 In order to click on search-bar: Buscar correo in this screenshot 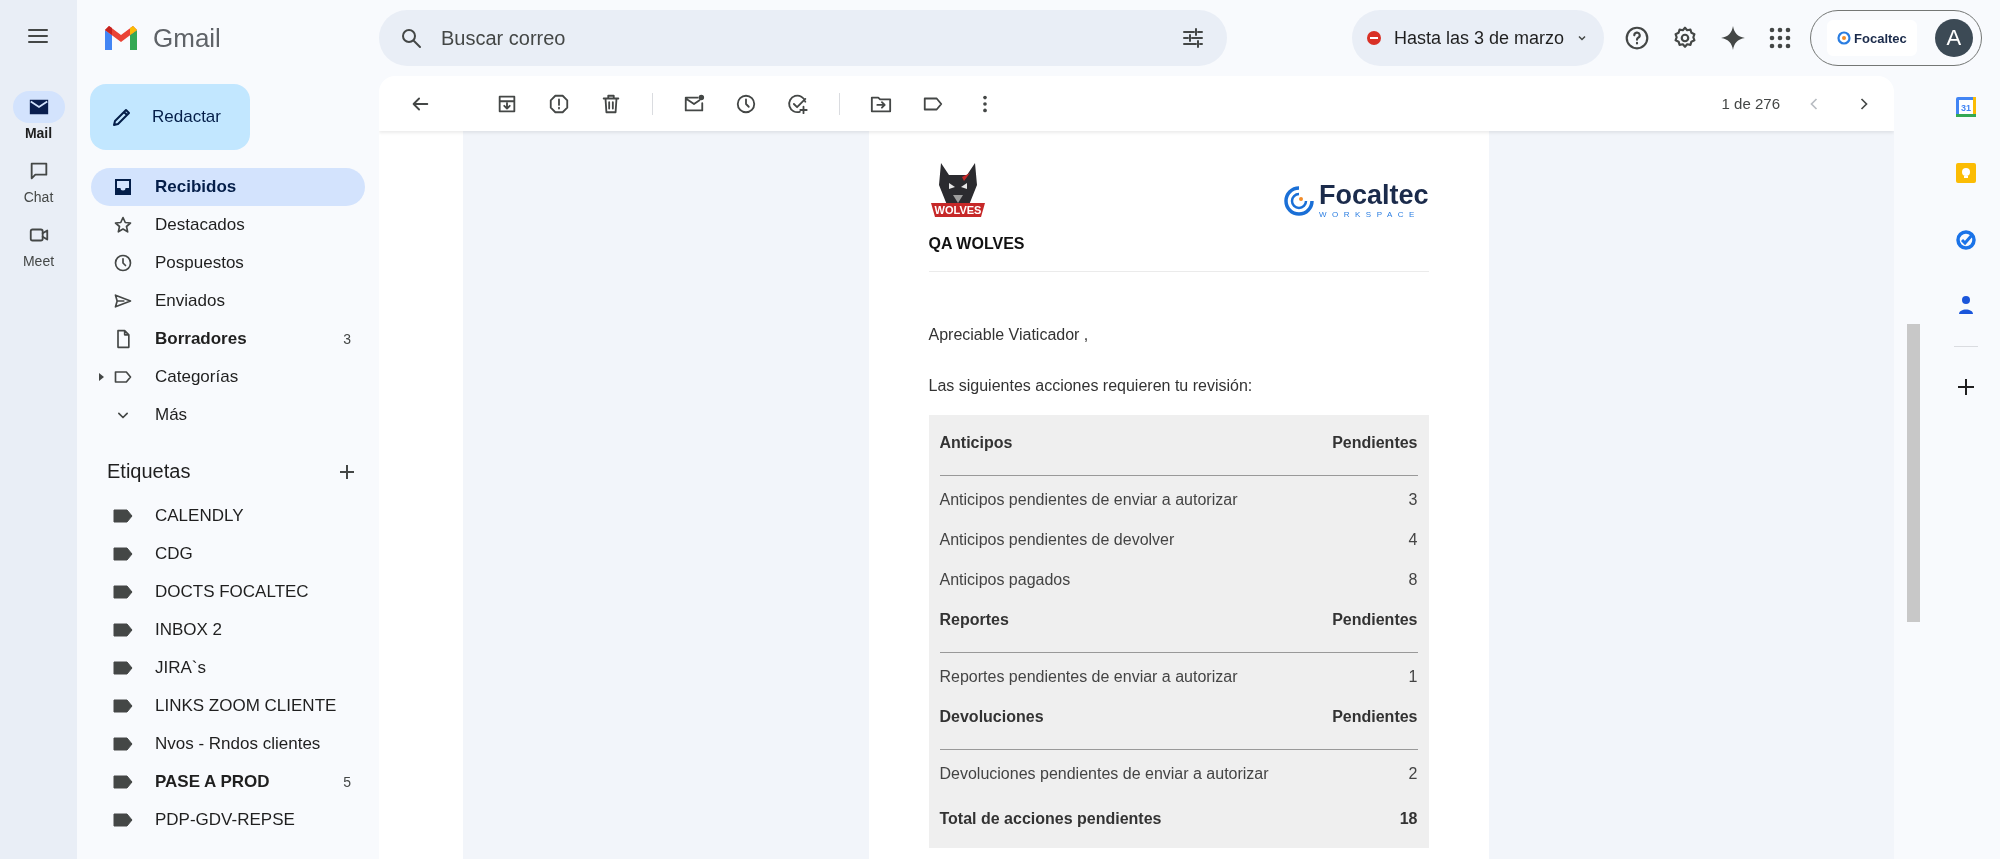, I will do `click(803, 38)`.